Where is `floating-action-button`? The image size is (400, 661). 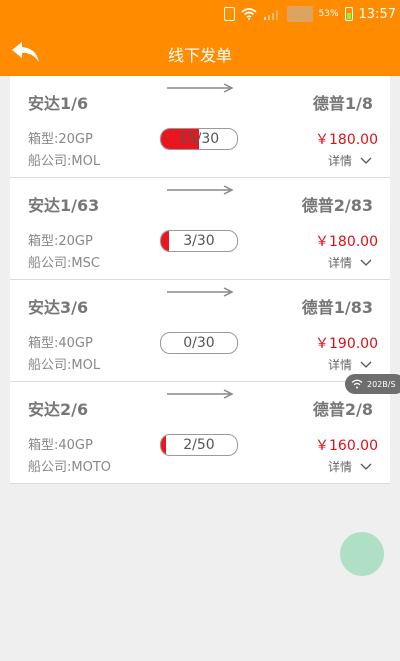
floating-action-button is located at coordinates (362, 554).